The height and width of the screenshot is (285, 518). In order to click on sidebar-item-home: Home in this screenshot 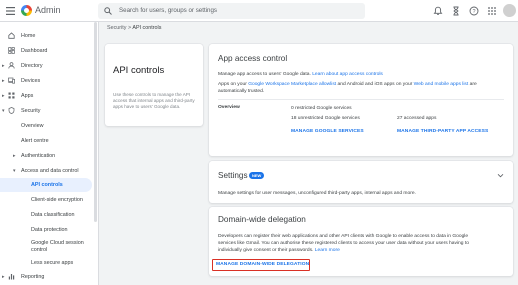, I will do `click(46, 36)`.